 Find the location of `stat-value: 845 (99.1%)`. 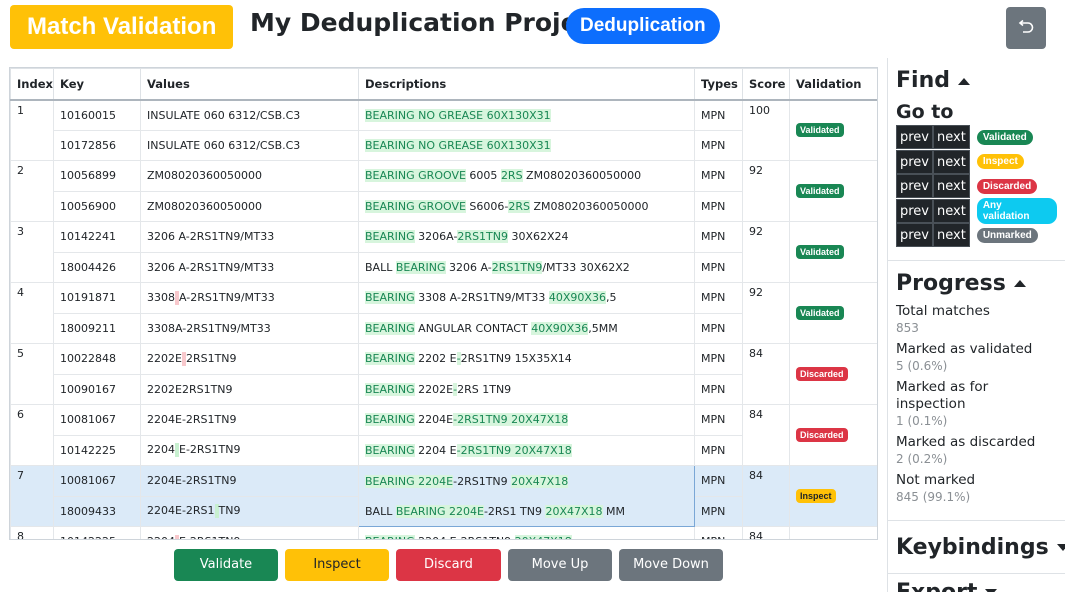

stat-value: 845 (99.1%) is located at coordinates (933, 496).